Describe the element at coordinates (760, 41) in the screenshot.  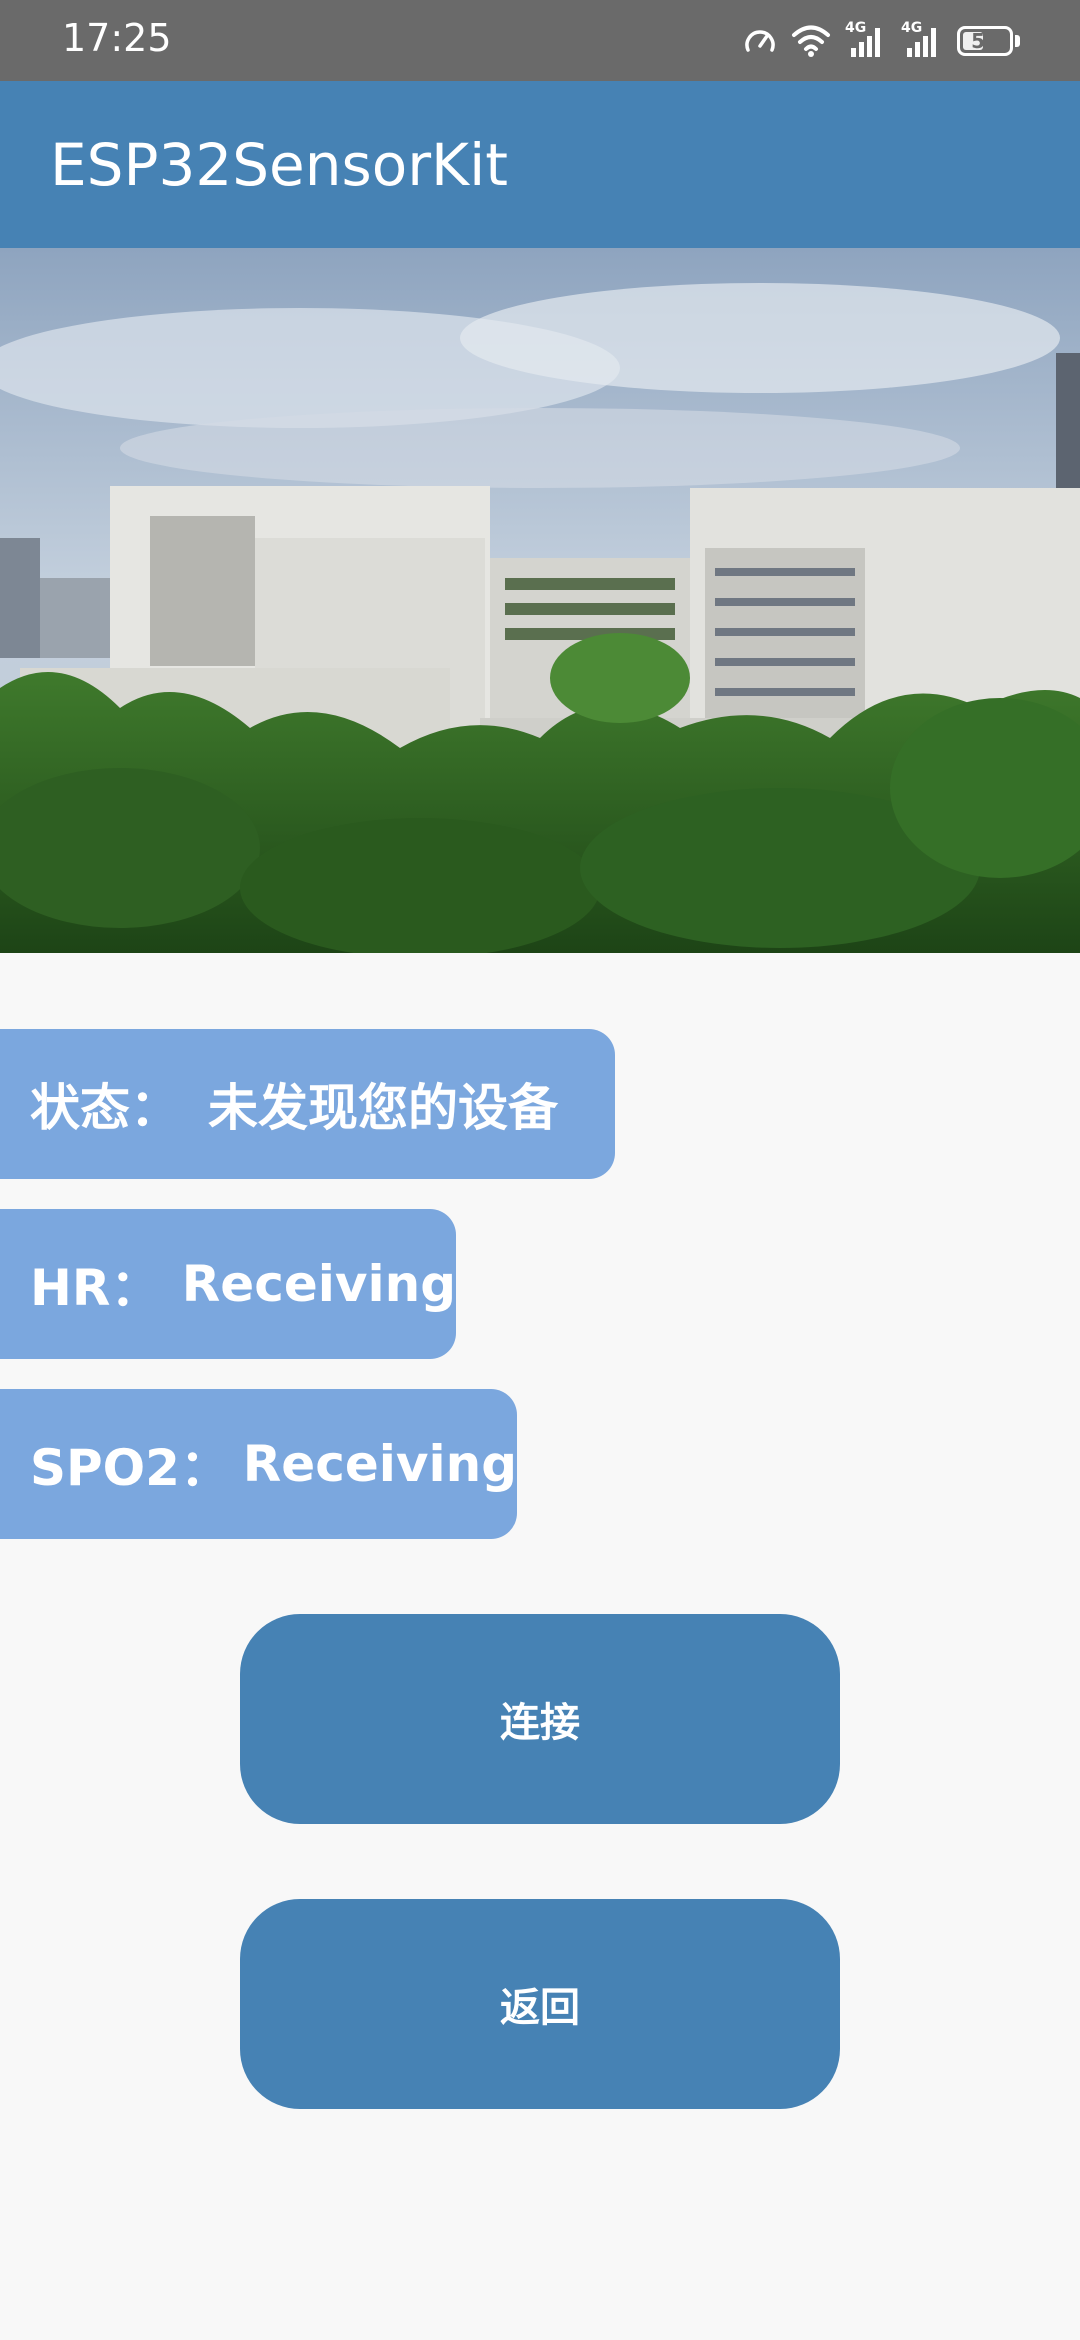
I see `speedometer-icon` at that location.